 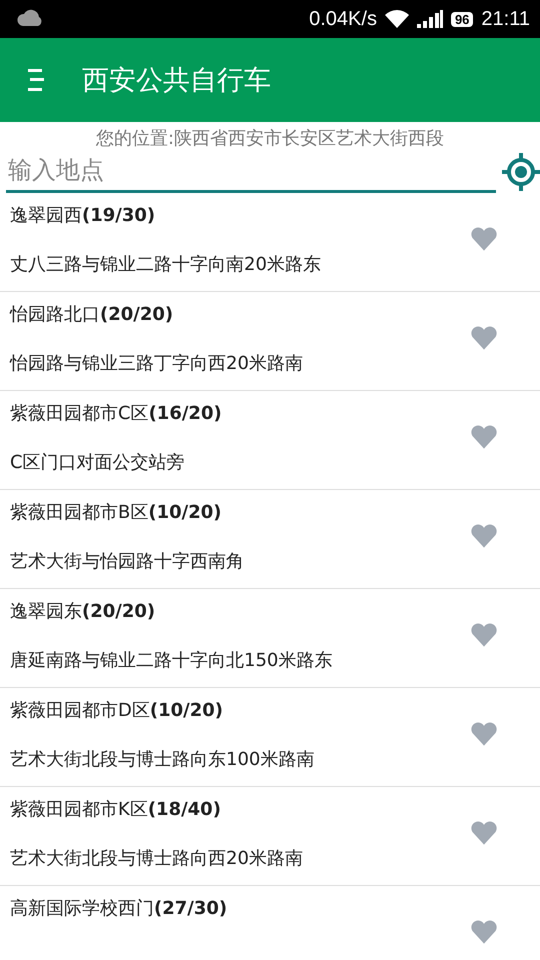 What do you see at coordinates (270, 440) in the screenshot?
I see `station-row: 紫薇田园都市C区(16/20) C区门口对面公交站旁` at bounding box center [270, 440].